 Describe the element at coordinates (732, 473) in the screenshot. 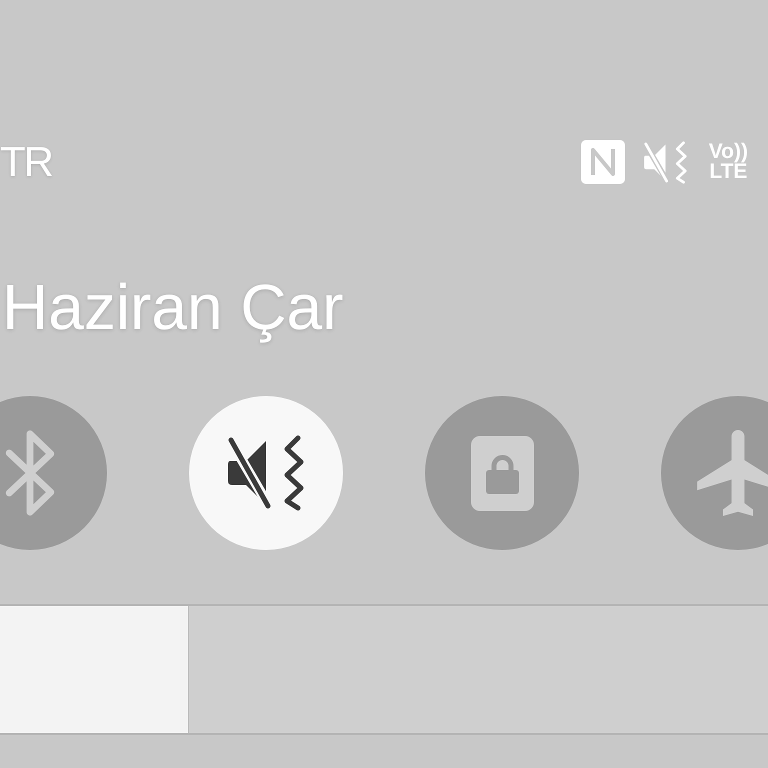

I see `airplane-icon` at that location.